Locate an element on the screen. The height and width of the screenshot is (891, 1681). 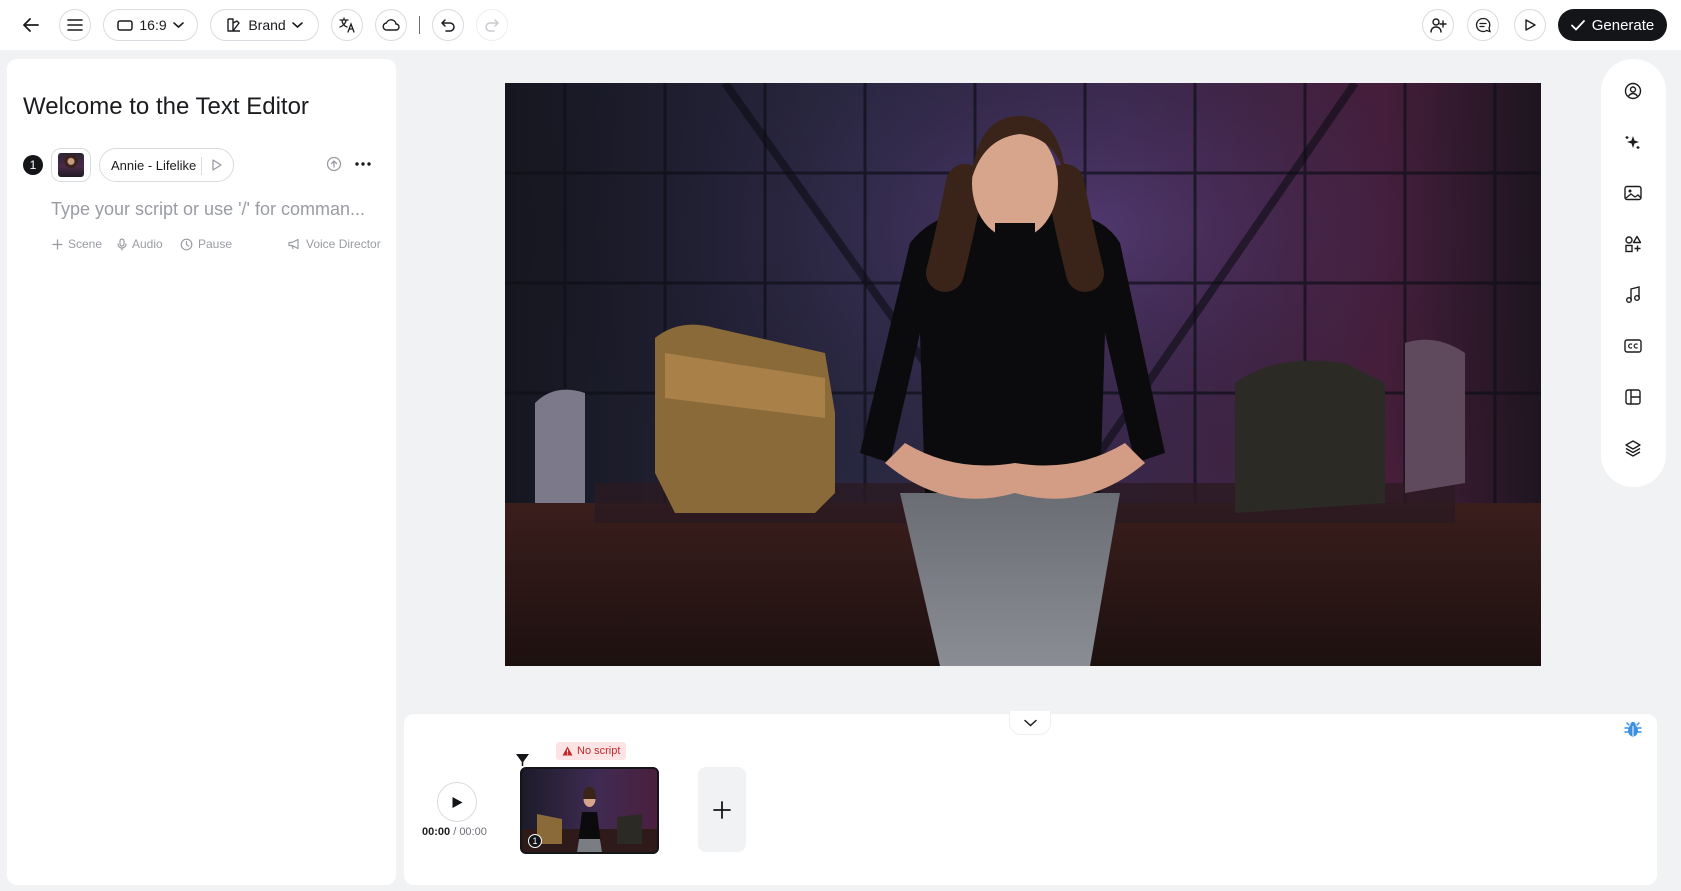
megaphone-icon is located at coordinates (293, 244).